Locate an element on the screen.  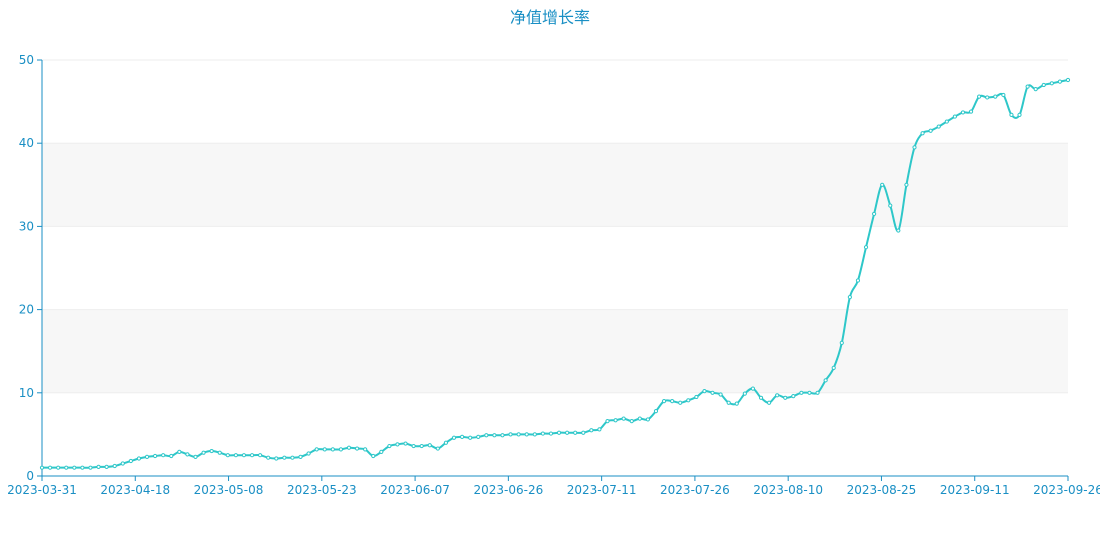
y-tick-label: 0 is located at coordinates (30, 476).